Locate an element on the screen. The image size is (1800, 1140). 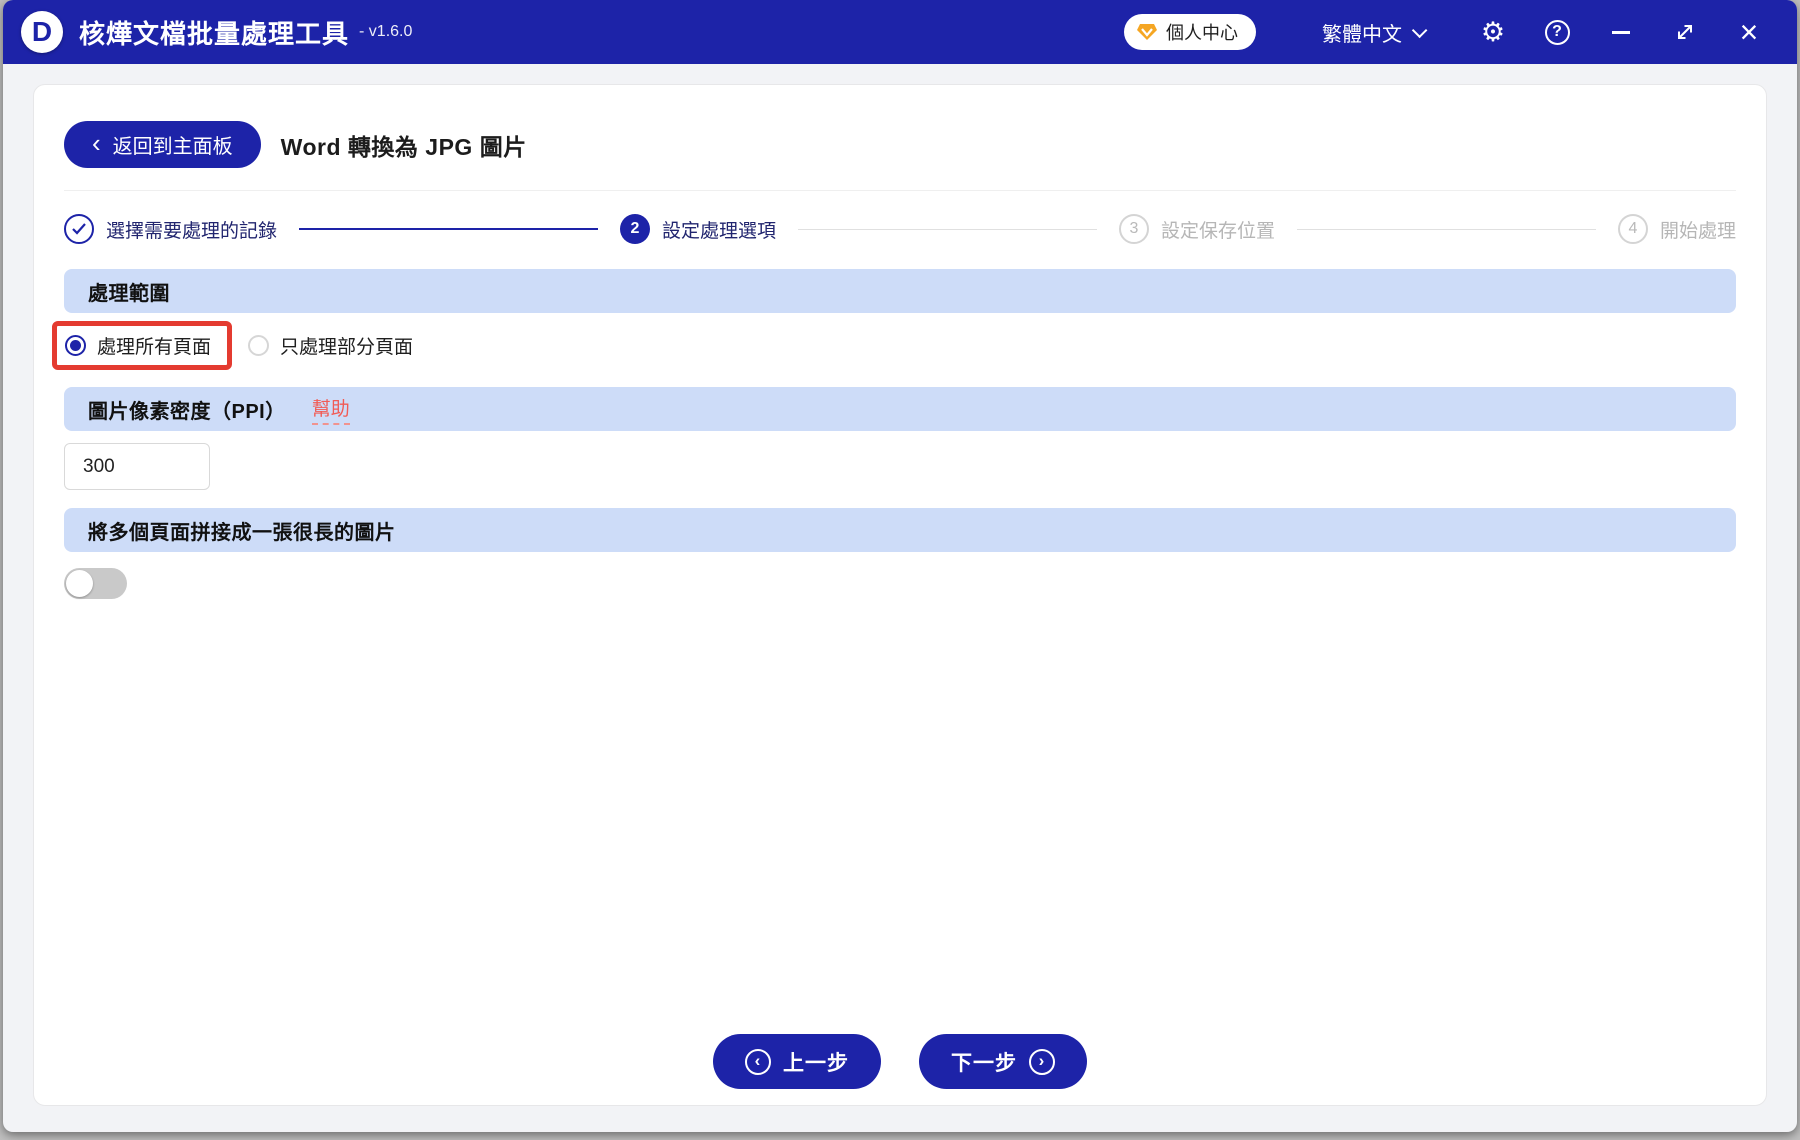
previous-step-button: ‹ 上一步 is located at coordinates (797, 1061).